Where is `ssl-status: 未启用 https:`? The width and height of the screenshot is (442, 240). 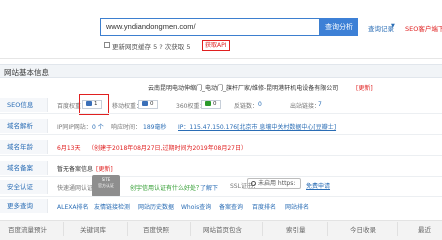 ssl-status: 未启用 https: is located at coordinates (274, 183).